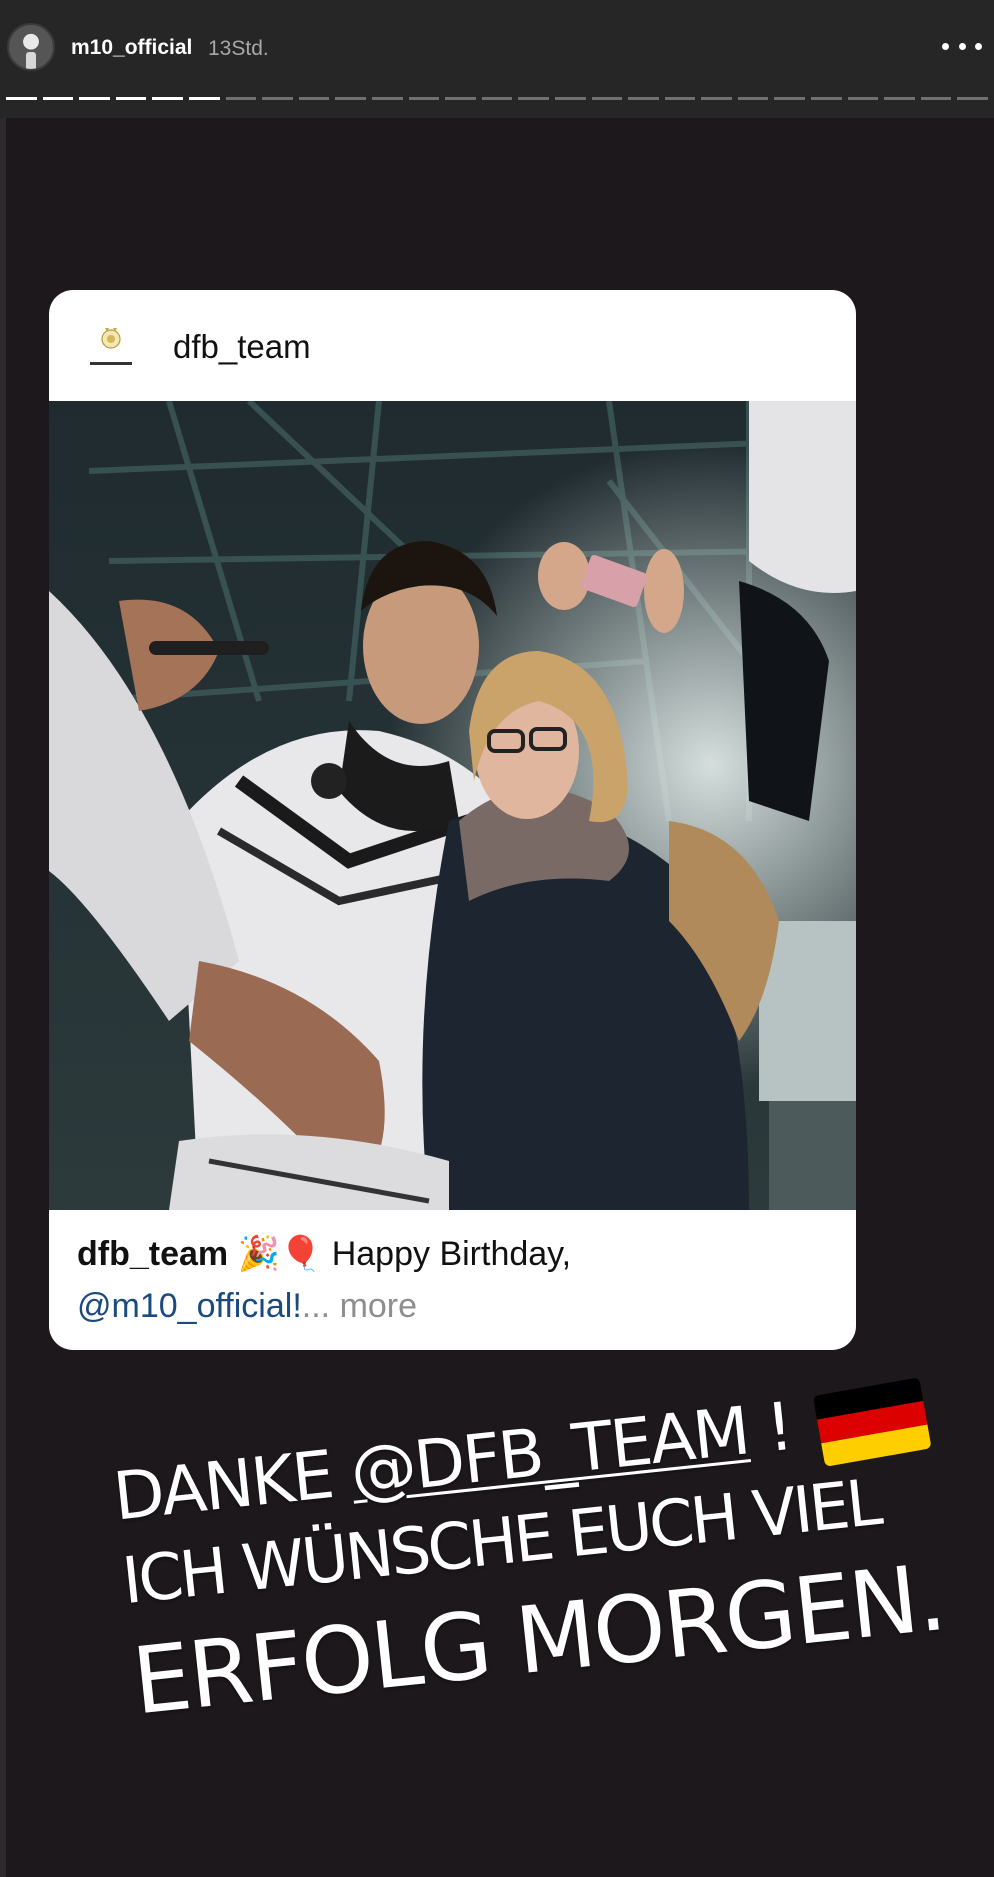  What do you see at coordinates (280, 1254) in the screenshot?
I see `caption-emoji: 🎉🎈` at bounding box center [280, 1254].